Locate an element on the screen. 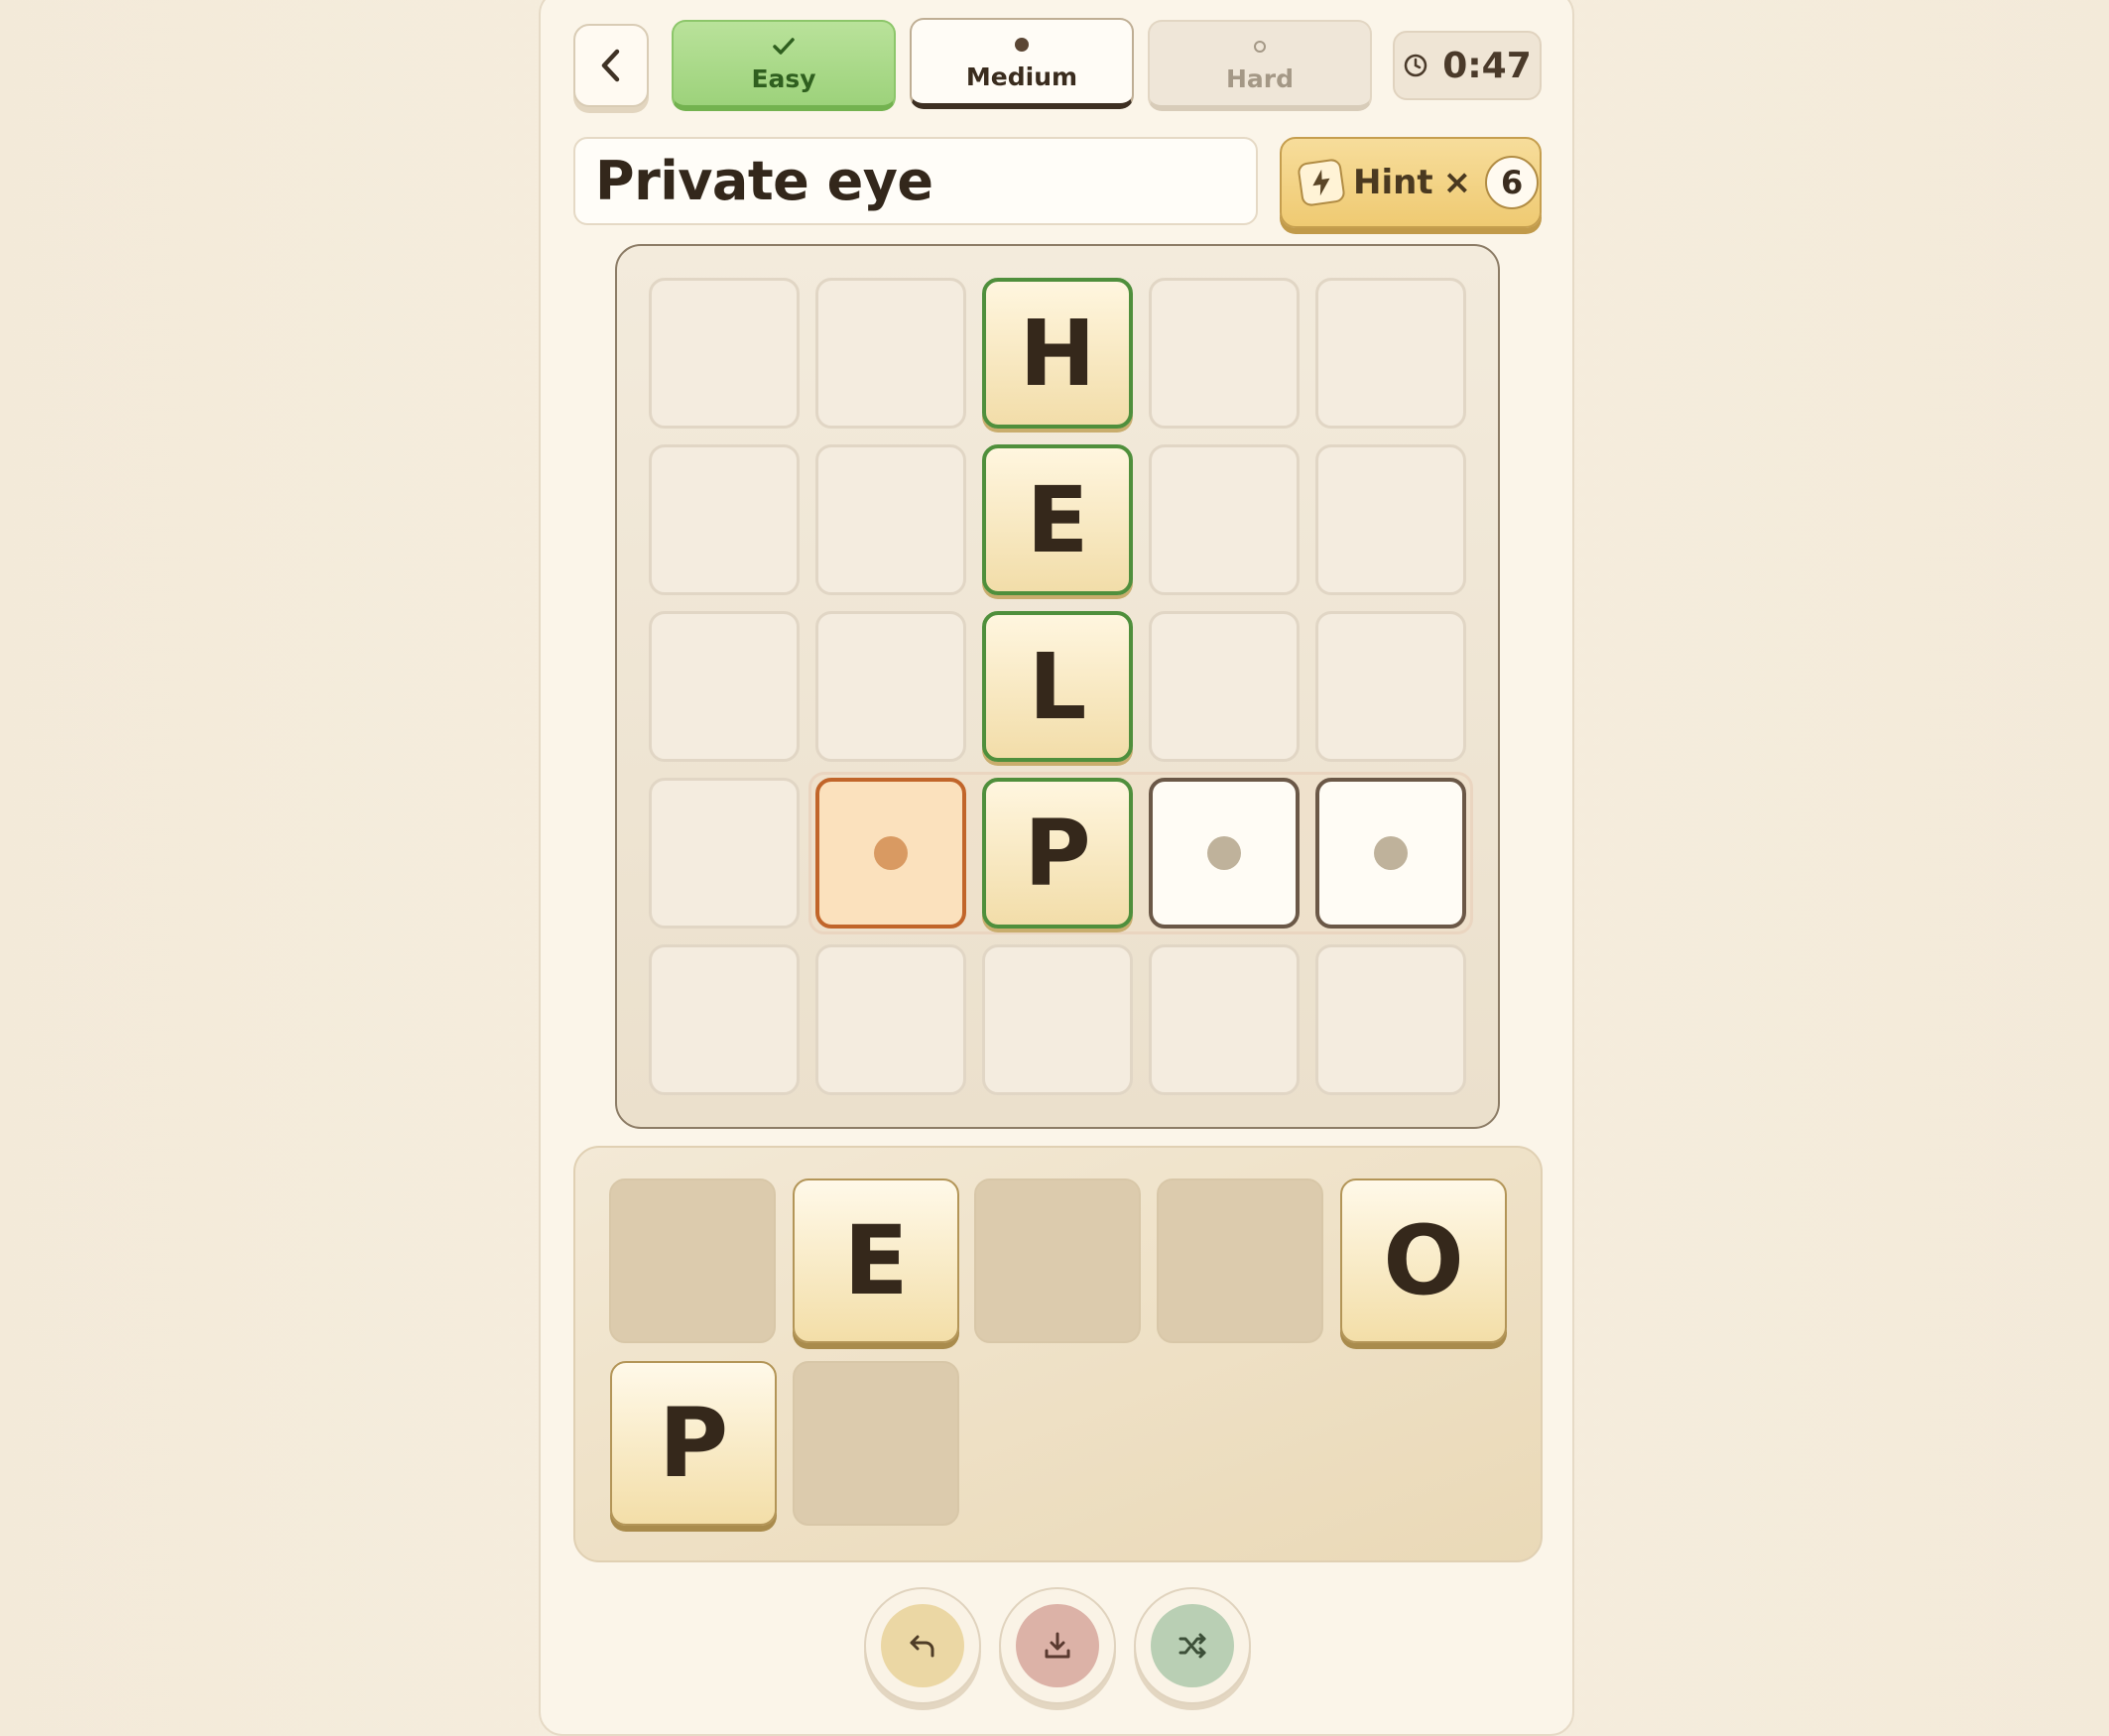  download-button is located at coordinates (1057, 1645).